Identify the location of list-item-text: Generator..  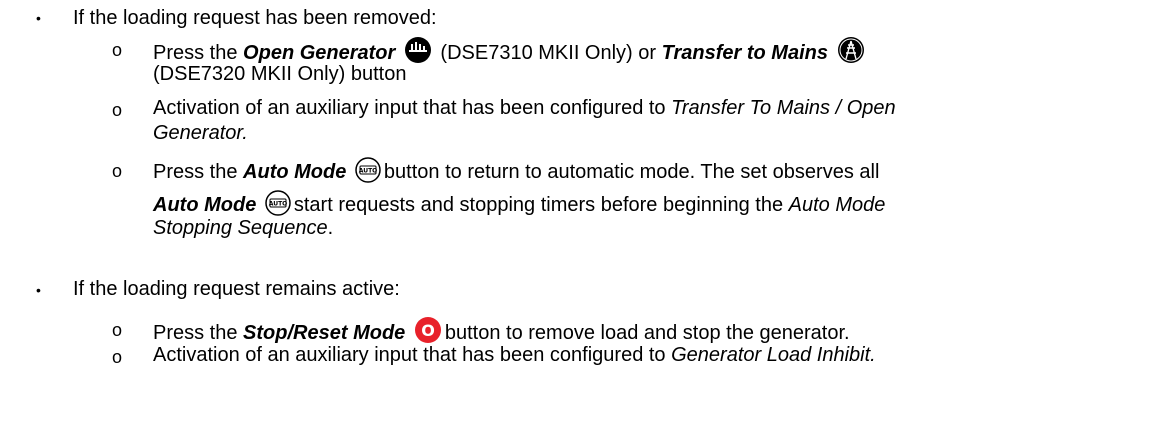
(200, 133).